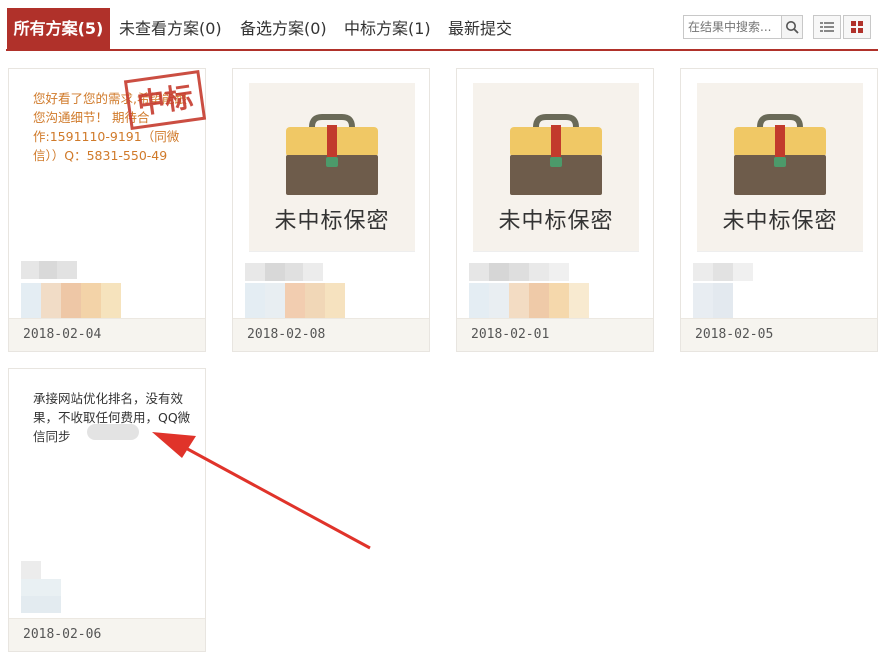  What do you see at coordinates (555, 334) in the screenshot?
I see `proposal-date: 2018-02-01` at bounding box center [555, 334].